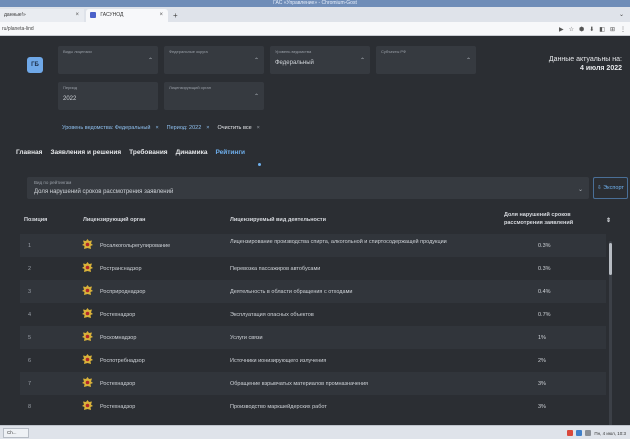 The image size is (630, 439). What do you see at coordinates (30, 384) in the screenshot?
I see `cell-position: 7` at bounding box center [30, 384].